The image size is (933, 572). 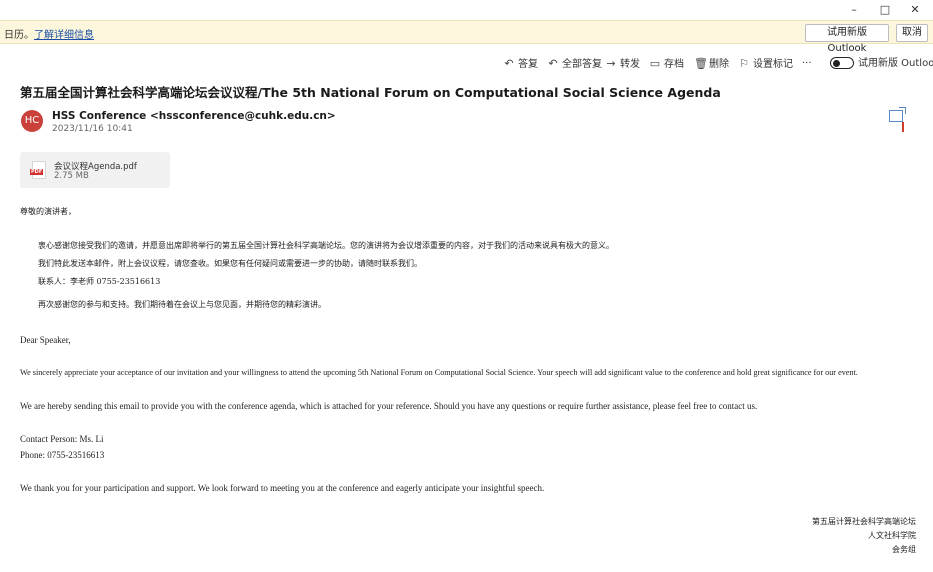 What do you see at coordinates (903, 127) in the screenshot?
I see `importance-flag-icon` at bounding box center [903, 127].